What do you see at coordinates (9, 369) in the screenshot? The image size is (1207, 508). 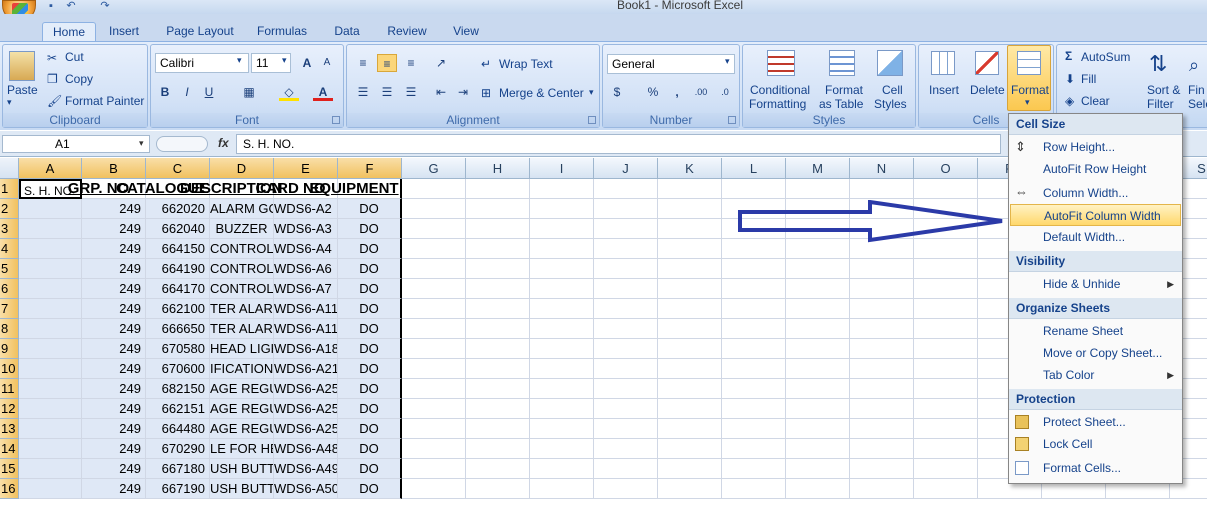 I see `row-header: 10` at bounding box center [9, 369].